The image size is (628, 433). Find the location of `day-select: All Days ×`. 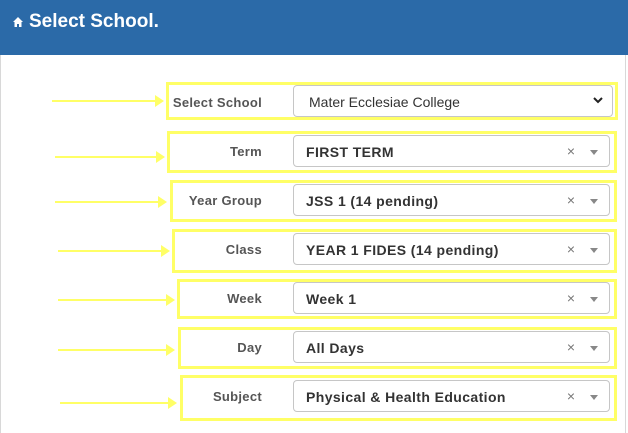

day-select: All Days × is located at coordinates (451, 347).